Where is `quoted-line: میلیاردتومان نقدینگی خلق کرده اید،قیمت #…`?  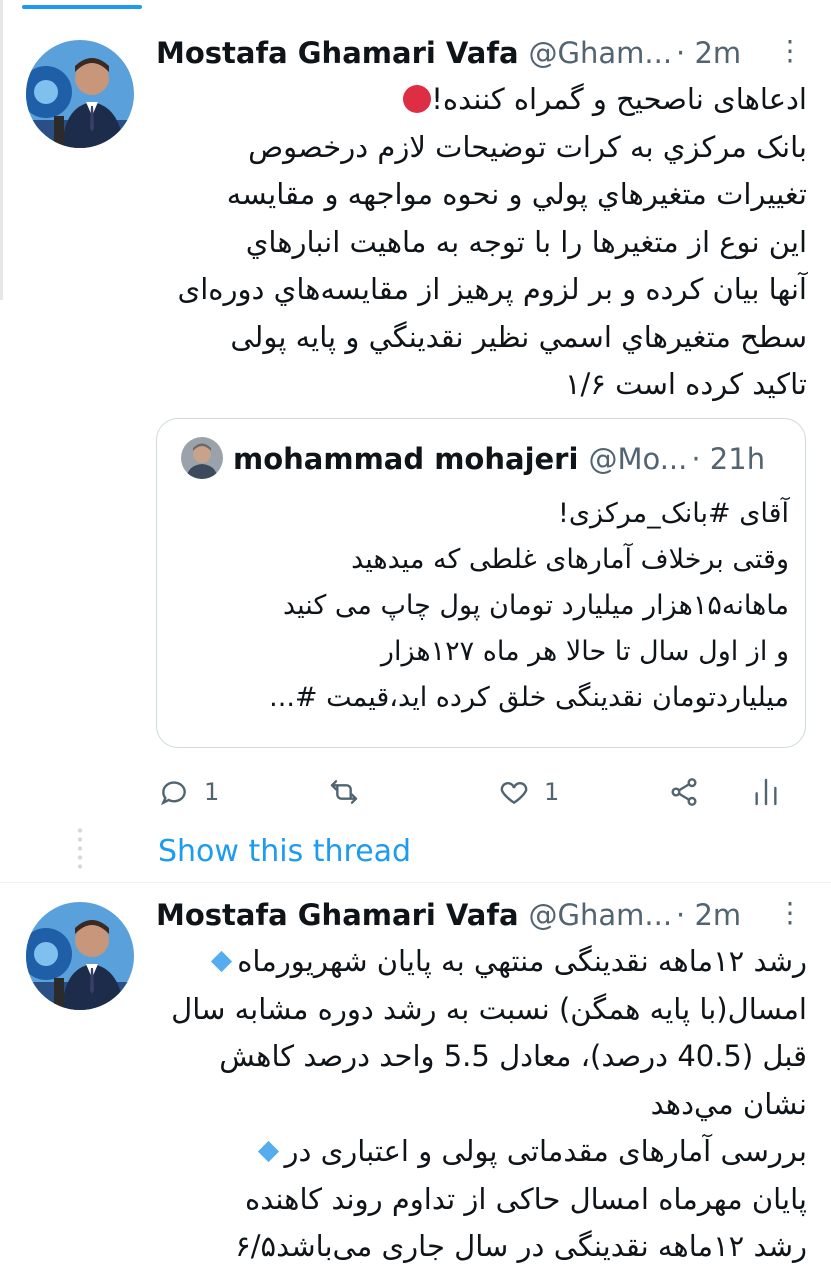
quoted-line: میلیاردتومان نقدینگی خلق کرده اید،قیمت #… is located at coordinates (529, 697).